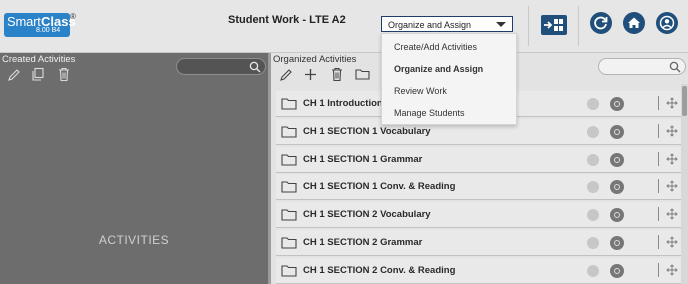 The height and width of the screenshot is (284, 688). What do you see at coordinates (48, 30) in the screenshot?
I see `app-version: 8.00 B4` at bounding box center [48, 30].